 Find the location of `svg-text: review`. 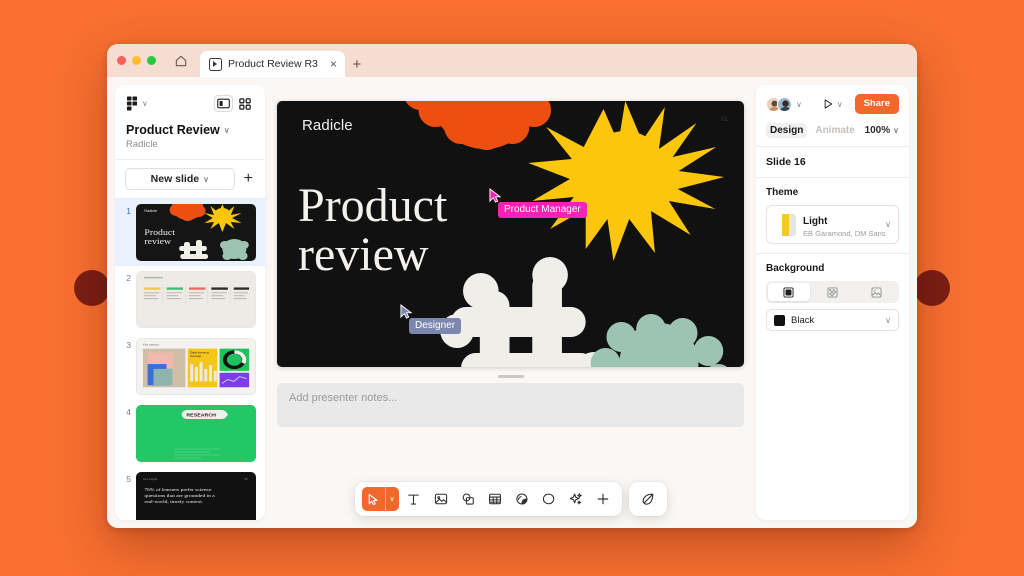

svg-text: review is located at coordinates (157, 241).